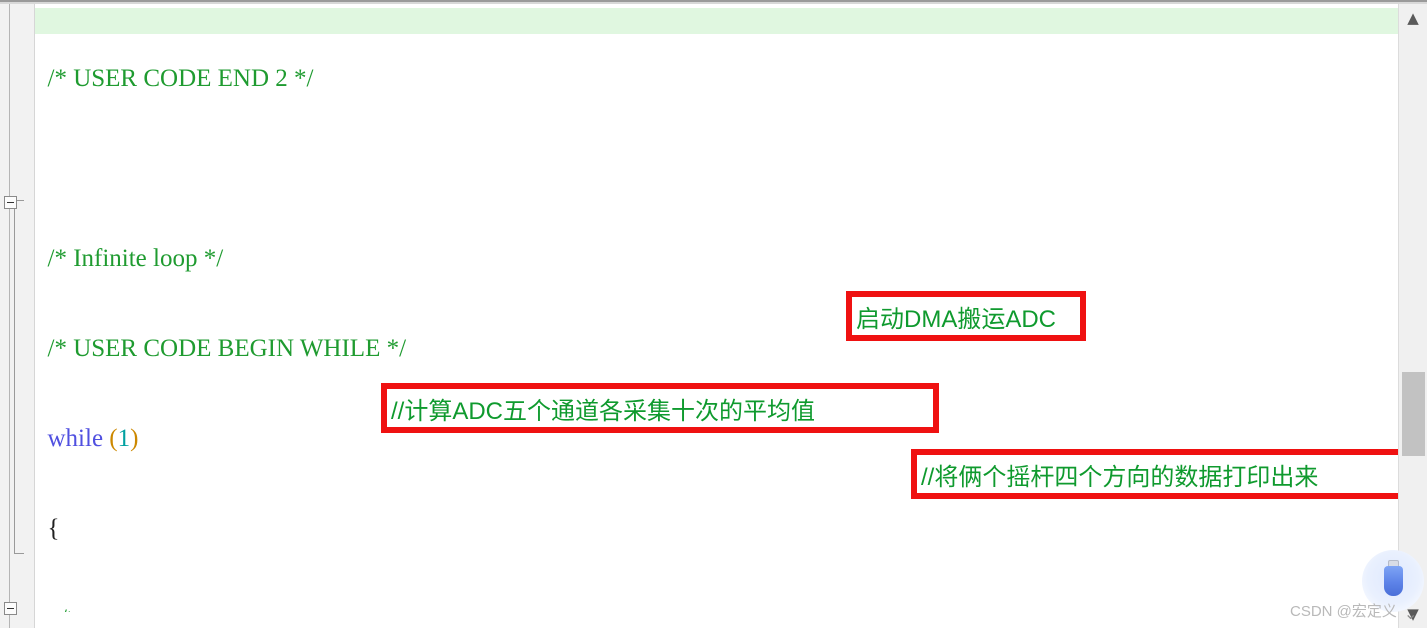 Image resolution: width=1427 pixels, height=628 pixels. Describe the element at coordinates (716, 349) in the screenshot. I see `code-line-4: /* USER CODE BEGIN WHILE */` at that location.